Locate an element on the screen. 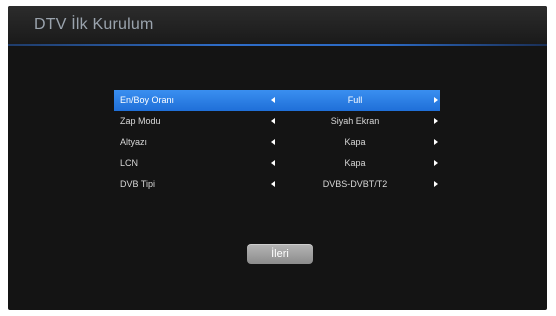 This screenshot has width=556, height=316. menu-item-value: DVBS-DVBT/T2 is located at coordinates (355, 184).